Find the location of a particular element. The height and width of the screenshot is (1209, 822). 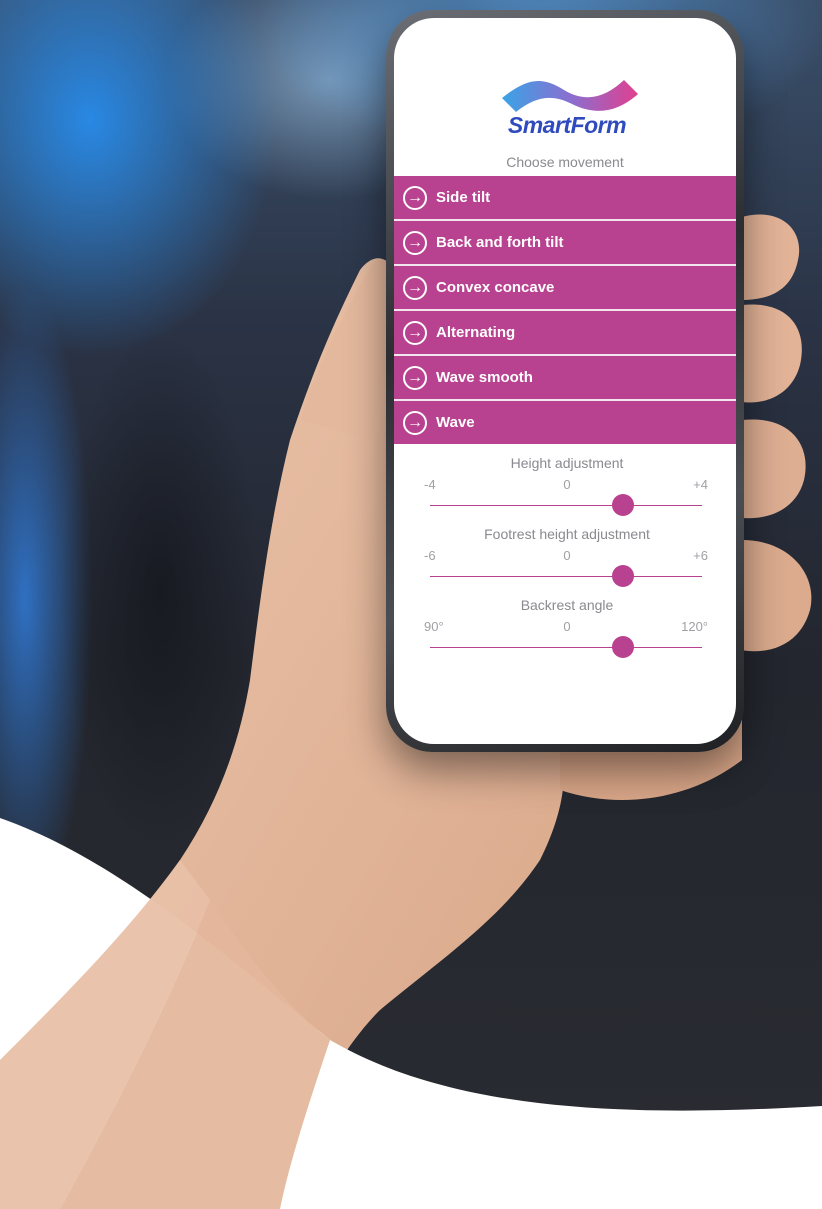

menu-item-convex-concave: → Convex concave is located at coordinates (565, 288).